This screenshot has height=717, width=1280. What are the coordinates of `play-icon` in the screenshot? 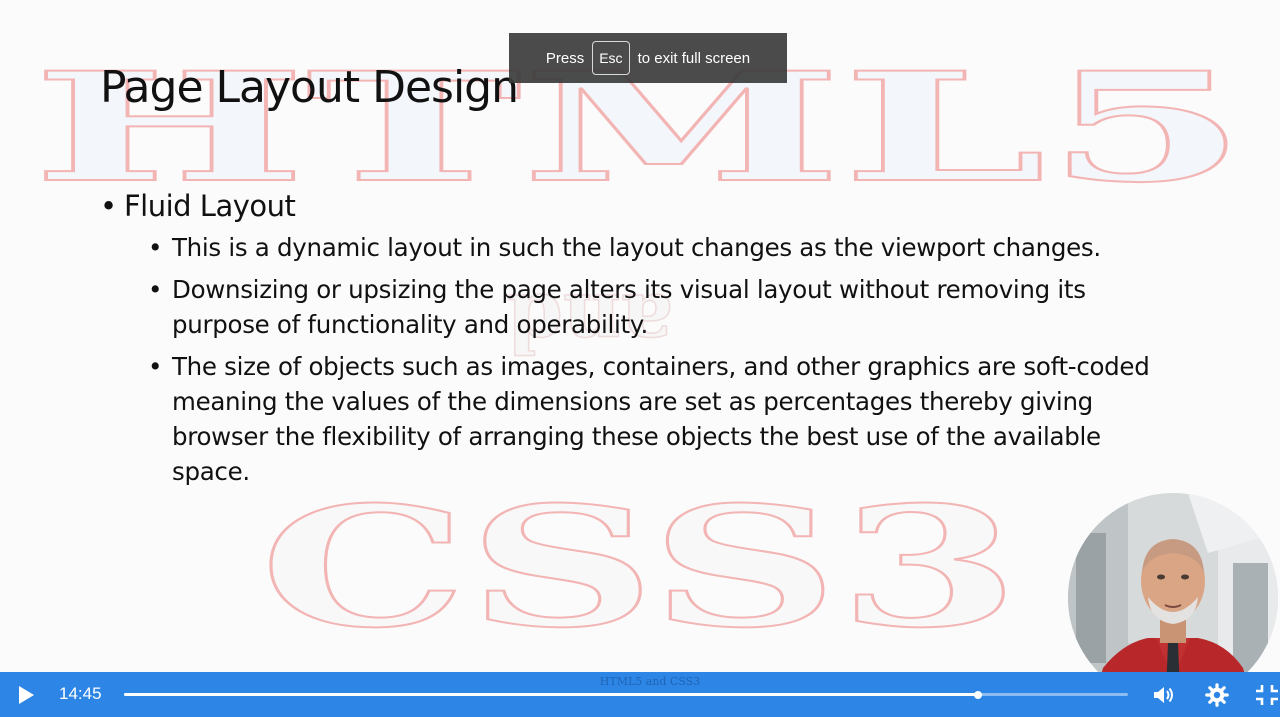 It's located at (26, 695).